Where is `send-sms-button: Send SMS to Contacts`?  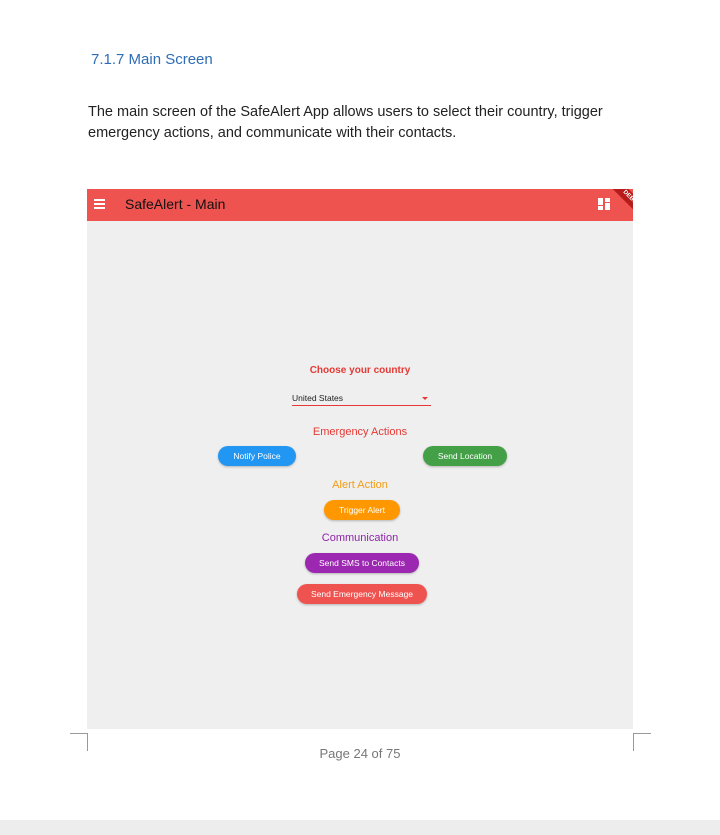
send-sms-button: Send SMS to Contacts is located at coordinates (362, 563).